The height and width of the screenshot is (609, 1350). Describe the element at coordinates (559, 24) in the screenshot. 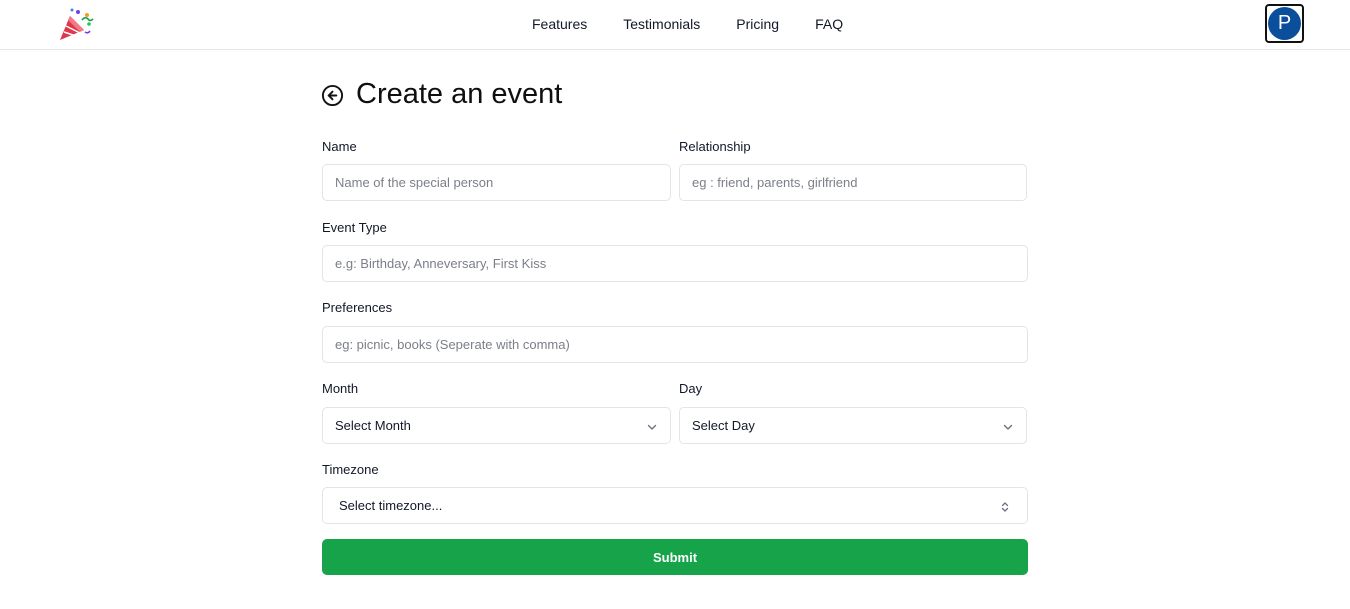

I see `nav-link-features: Features` at that location.